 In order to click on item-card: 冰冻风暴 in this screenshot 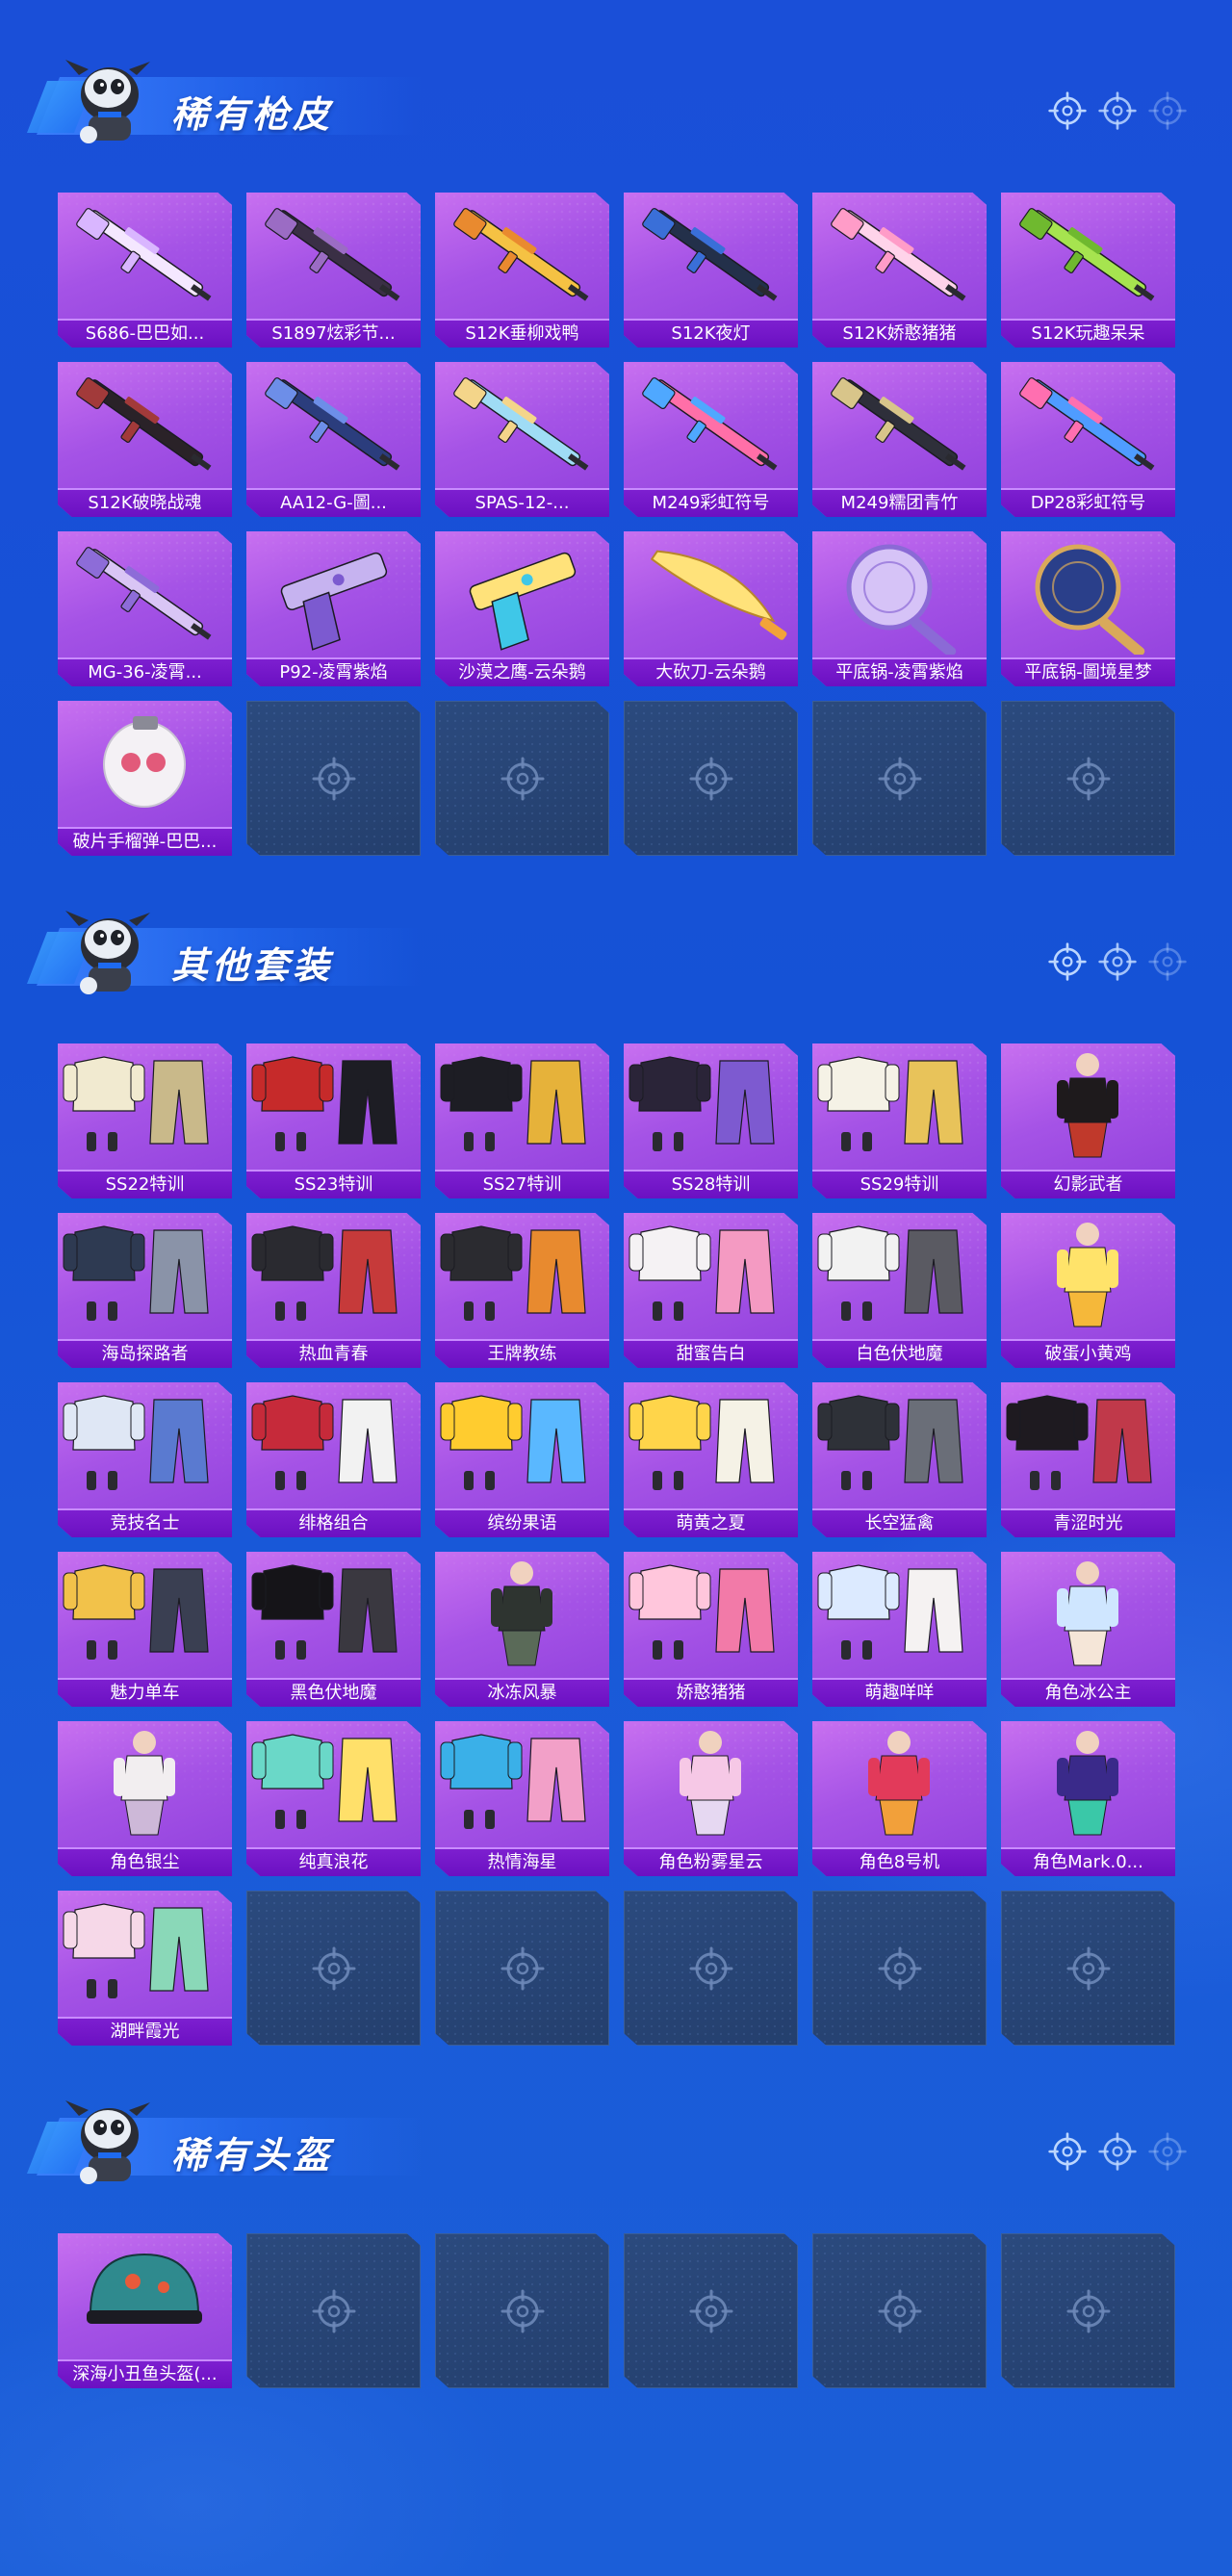, I will do `click(522, 1630)`.